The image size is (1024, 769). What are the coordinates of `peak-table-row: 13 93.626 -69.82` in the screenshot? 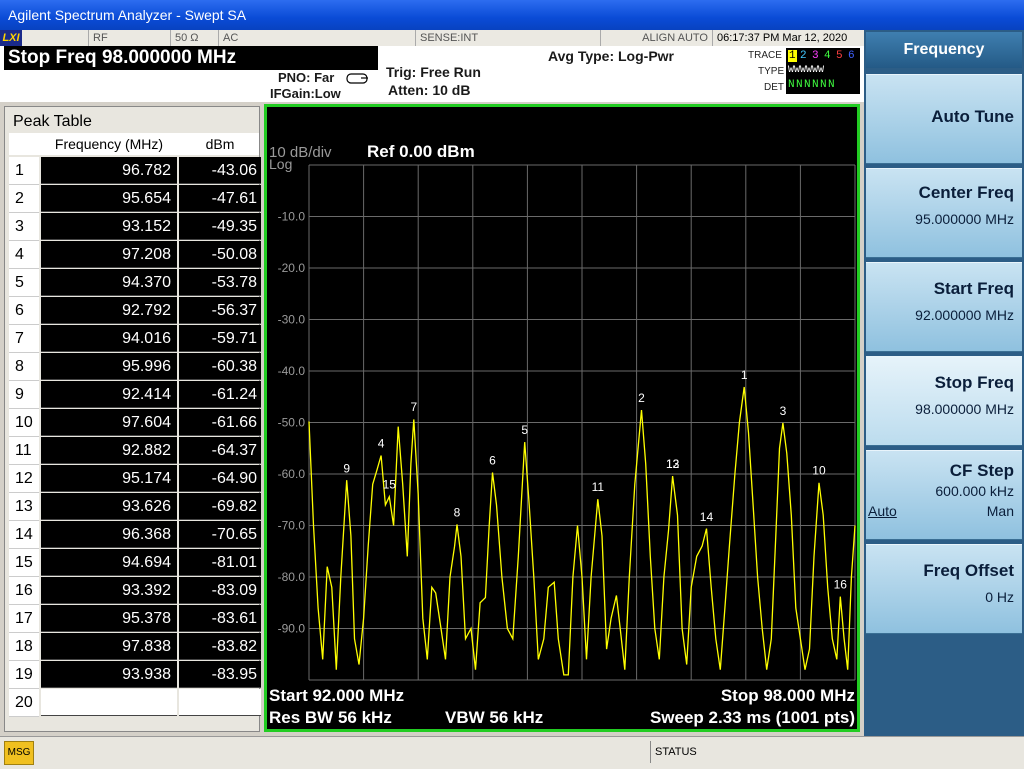 It's located at (135, 507).